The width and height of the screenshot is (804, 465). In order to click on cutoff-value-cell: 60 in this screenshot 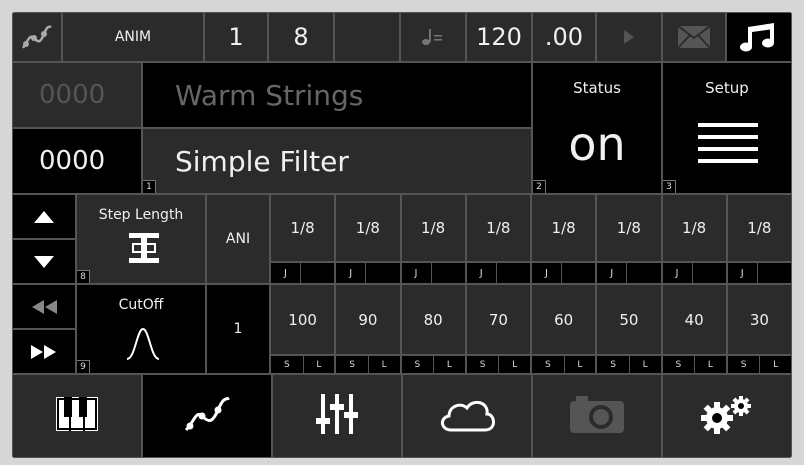, I will do `click(564, 319)`.